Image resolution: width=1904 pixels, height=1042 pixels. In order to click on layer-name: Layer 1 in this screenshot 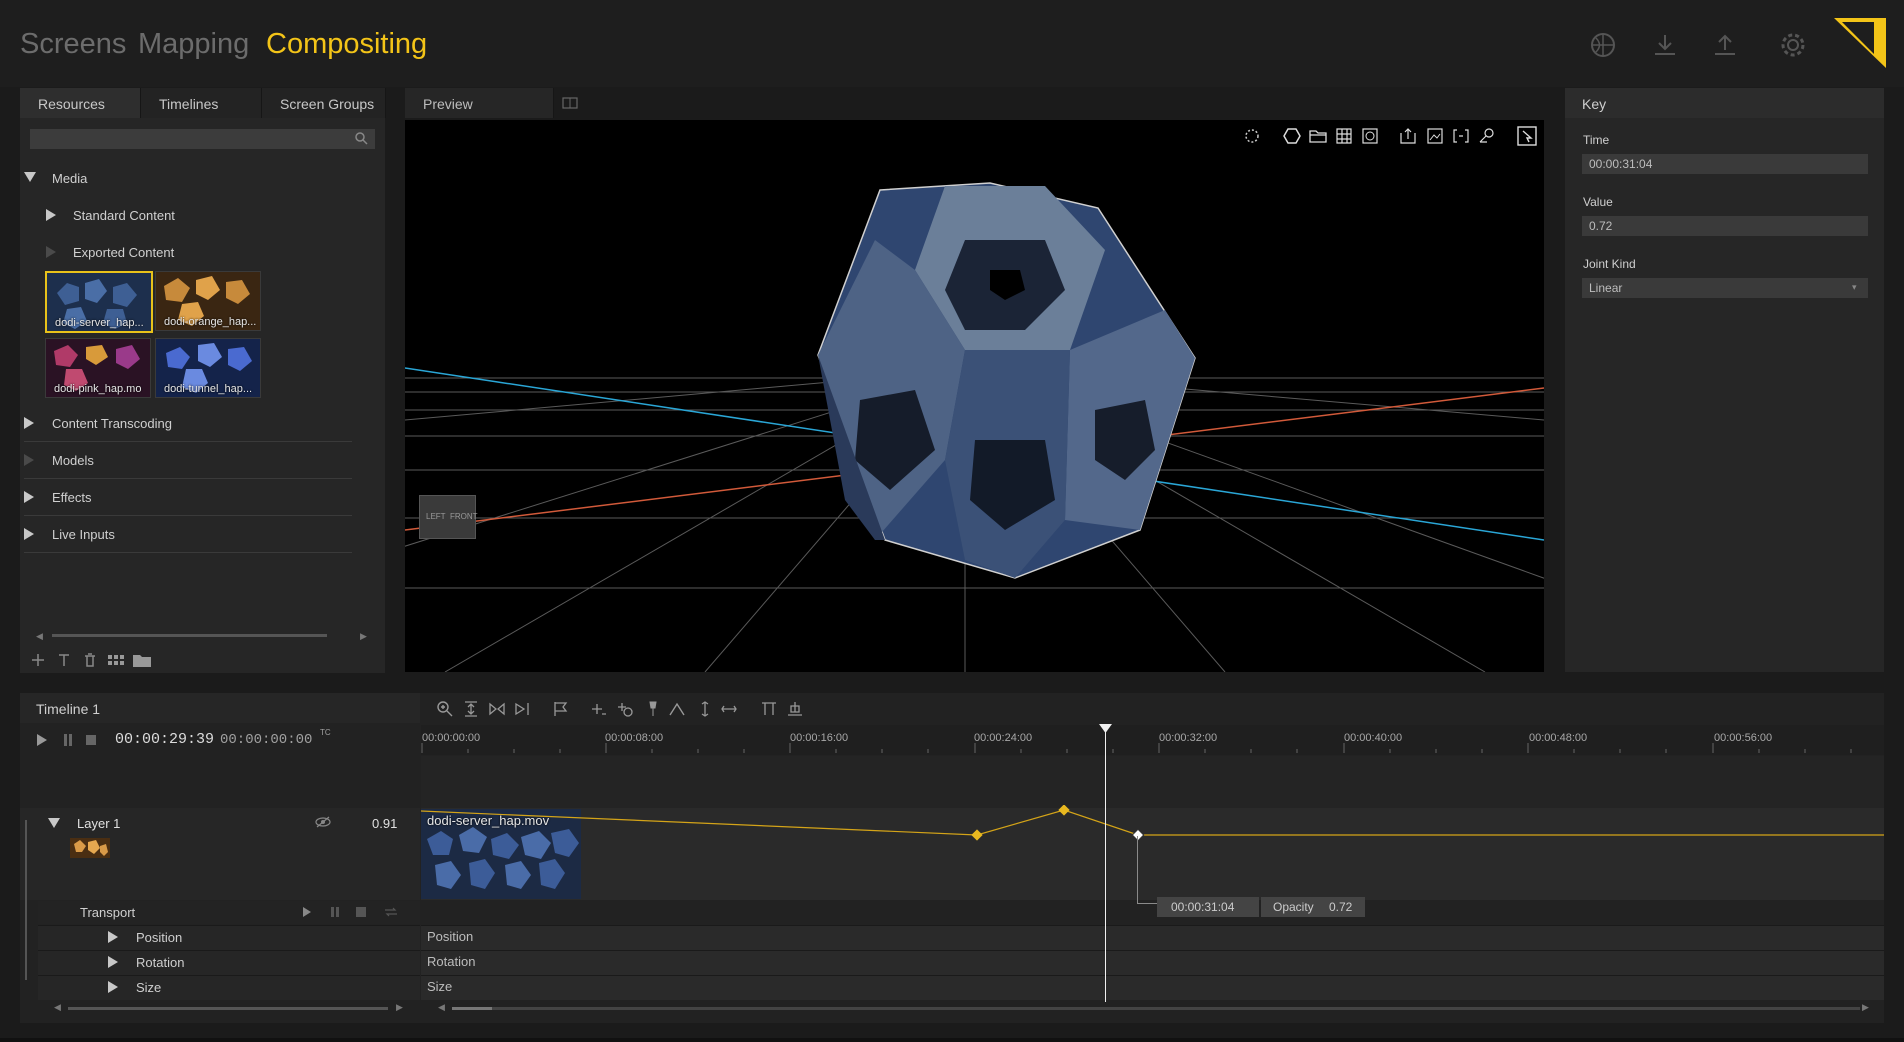, I will do `click(98, 823)`.